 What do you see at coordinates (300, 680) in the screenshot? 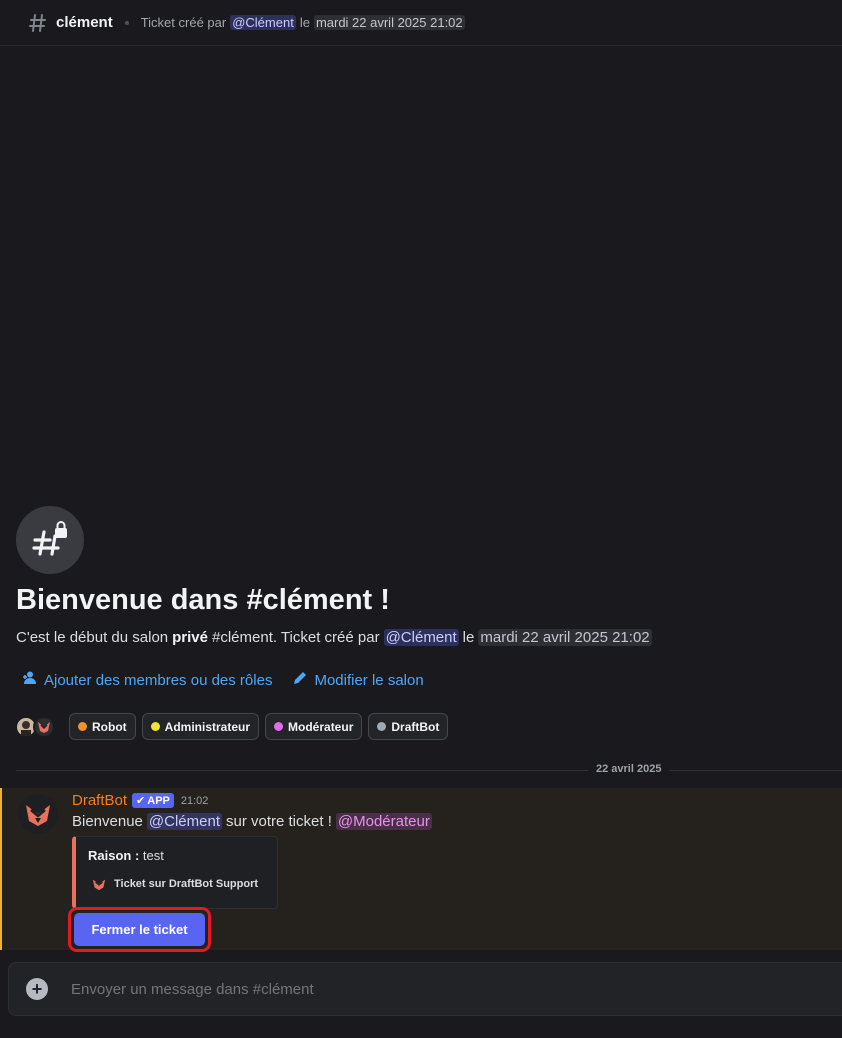
I see `pencil-icon` at bounding box center [300, 680].